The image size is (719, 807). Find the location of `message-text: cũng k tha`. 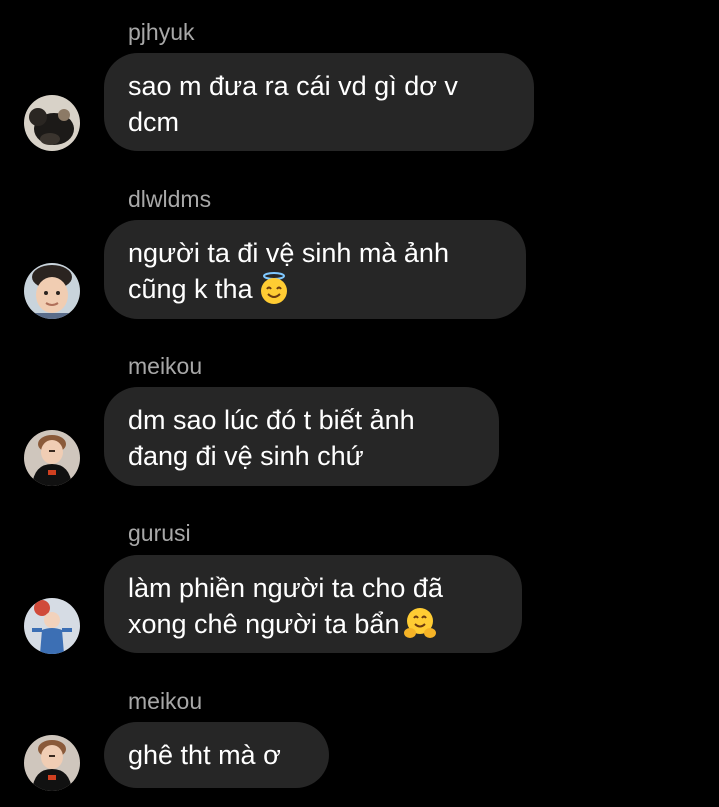

message-text: cũng k tha is located at coordinates (190, 289).